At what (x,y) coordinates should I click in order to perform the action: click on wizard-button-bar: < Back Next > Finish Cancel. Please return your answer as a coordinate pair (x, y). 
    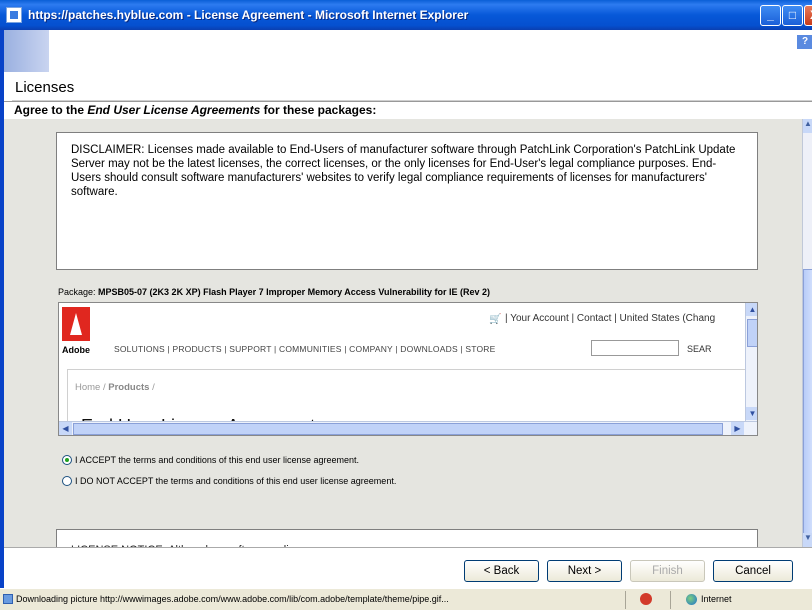
    Looking at the image, I should click on (408, 566).